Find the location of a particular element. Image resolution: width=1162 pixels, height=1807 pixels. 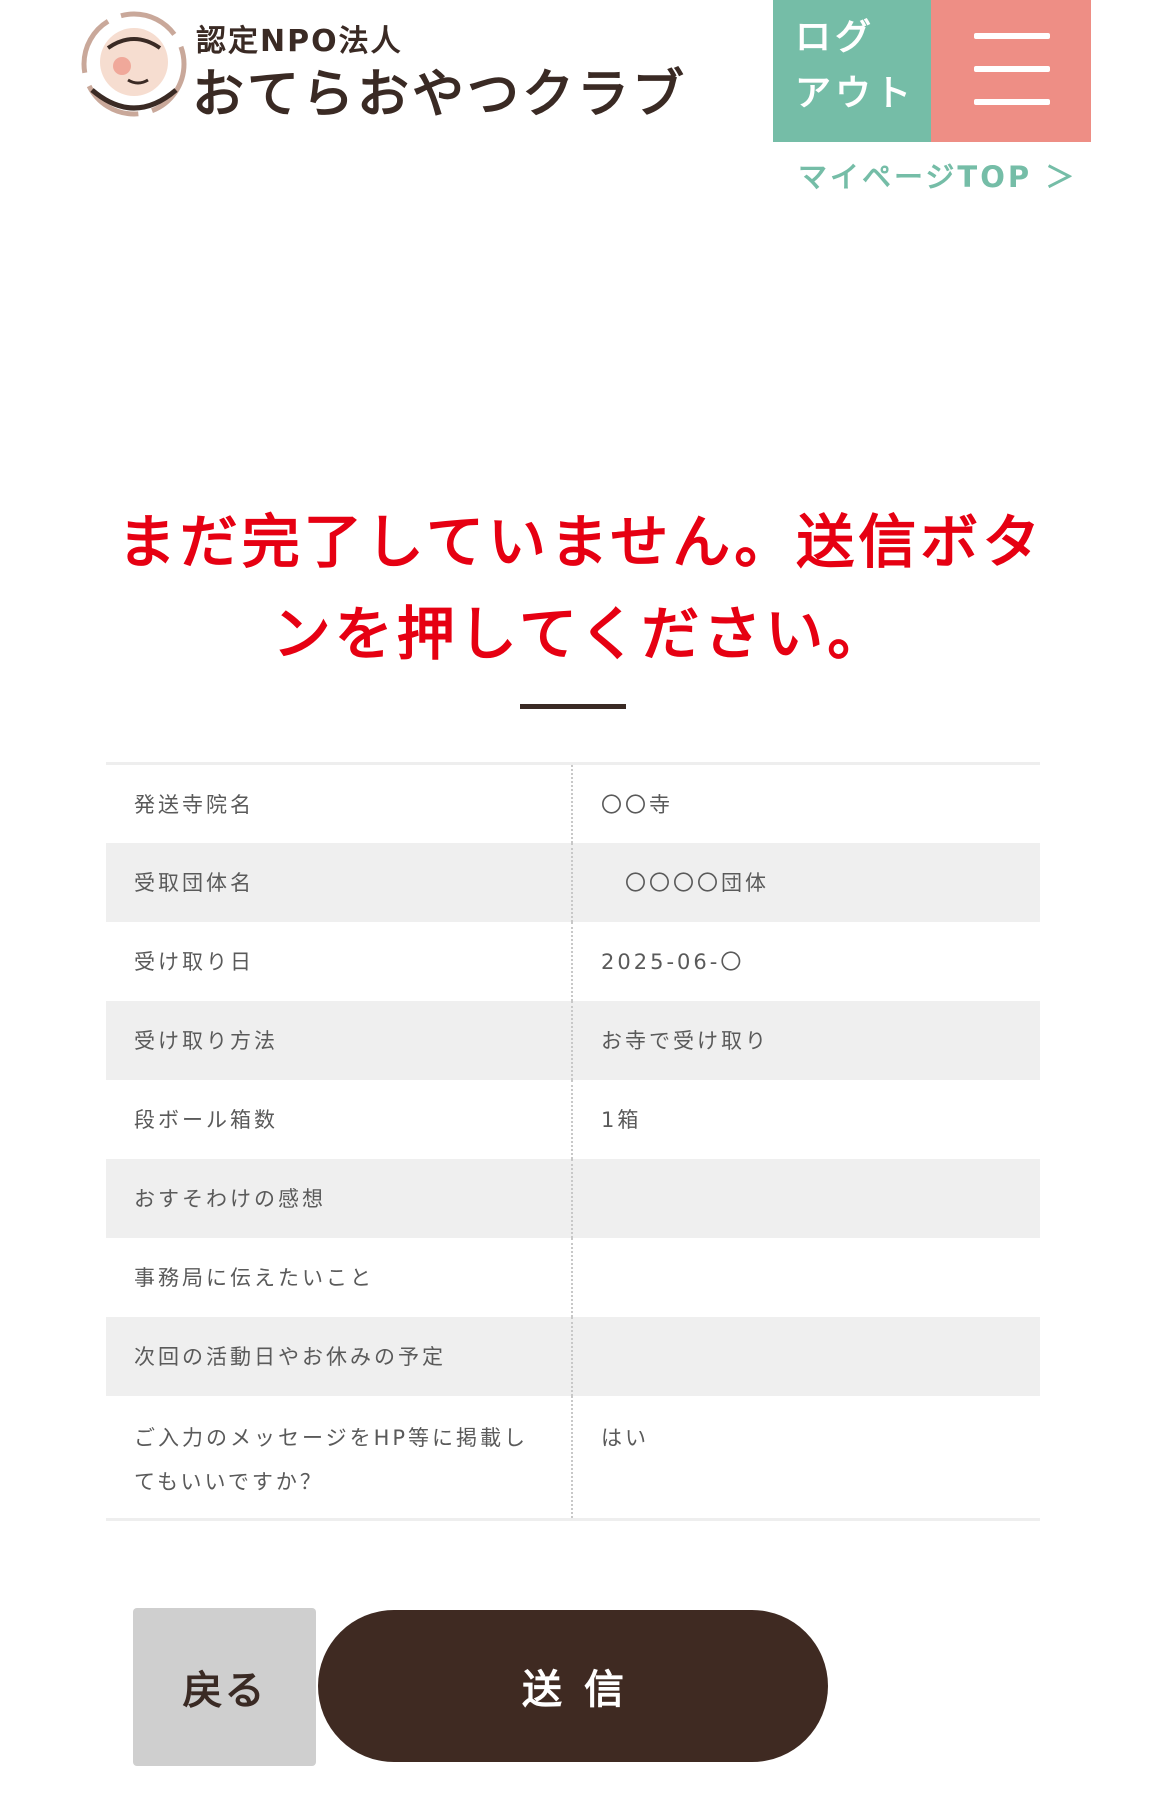

row-label: 受取団体名 is located at coordinates (339, 882).